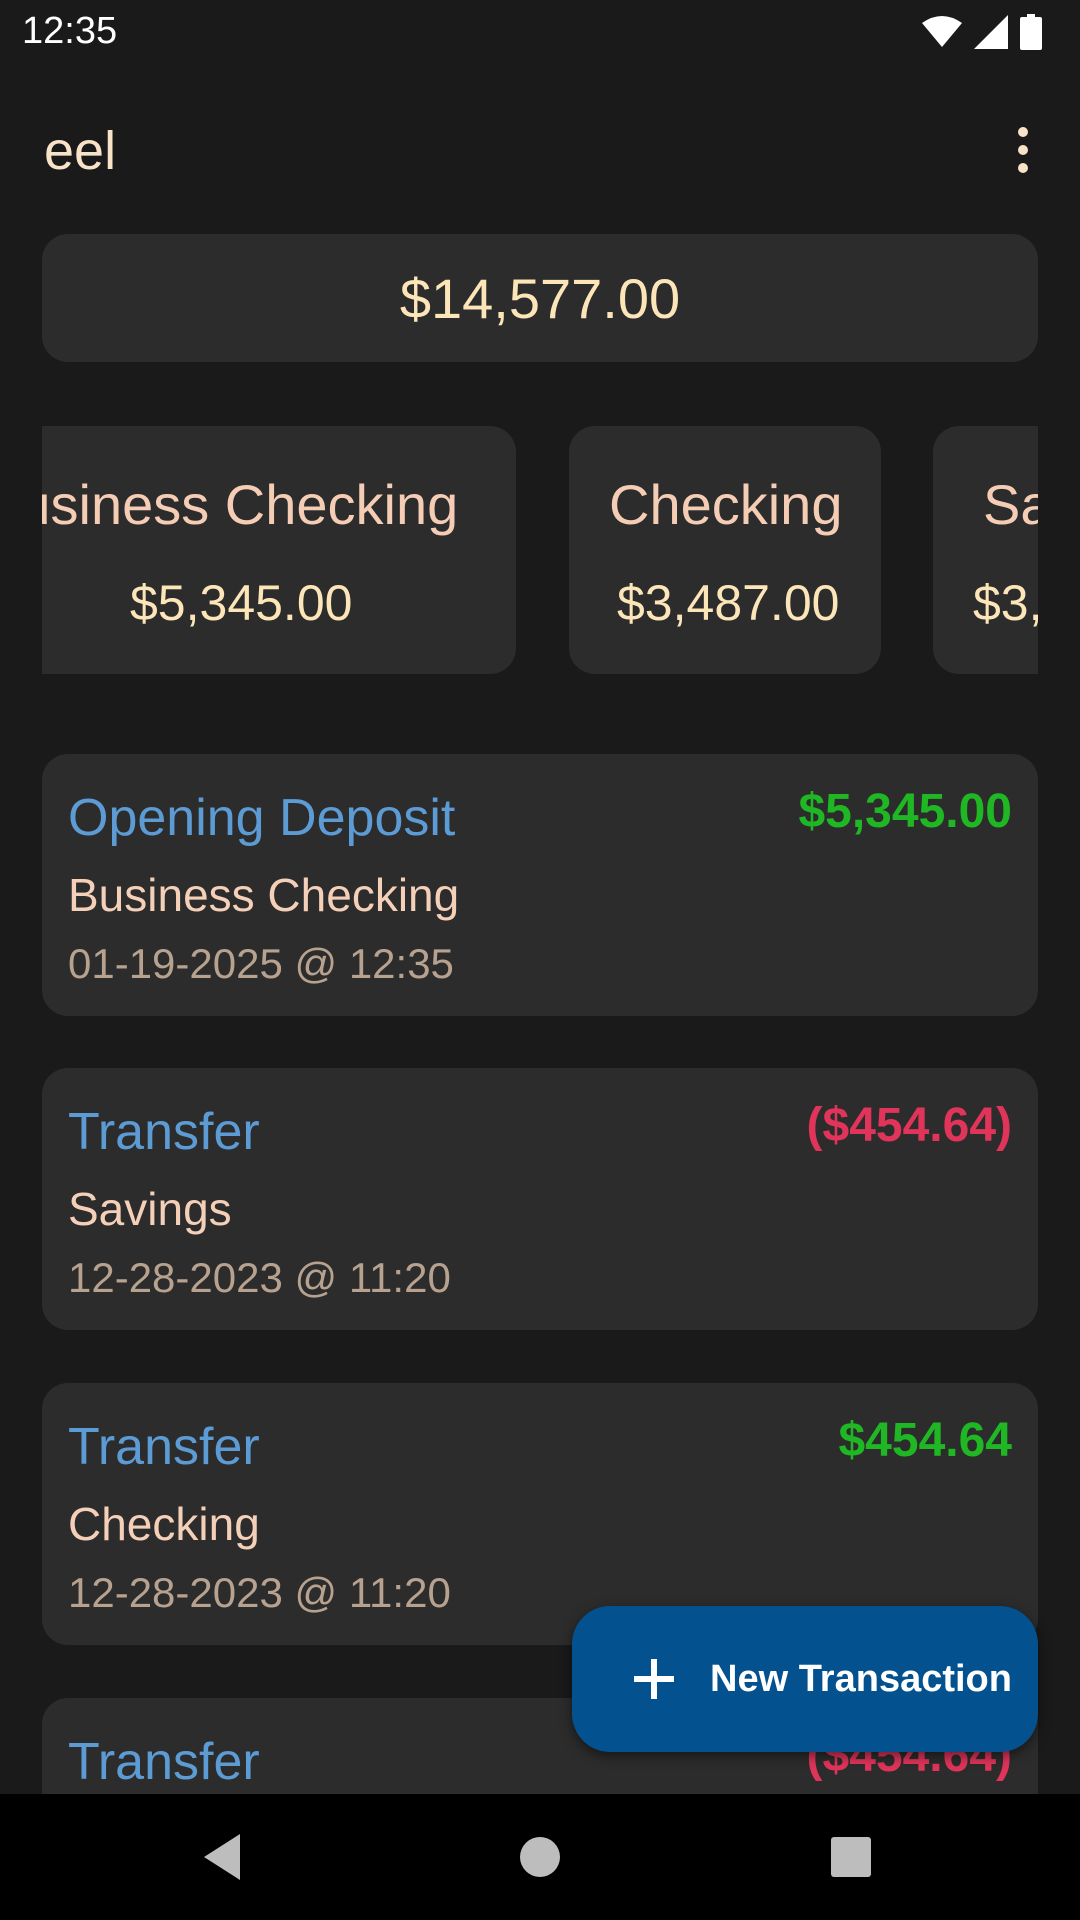 This screenshot has height=1920, width=1080. Describe the element at coordinates (225, 1857) in the screenshot. I see `back-icon` at that location.